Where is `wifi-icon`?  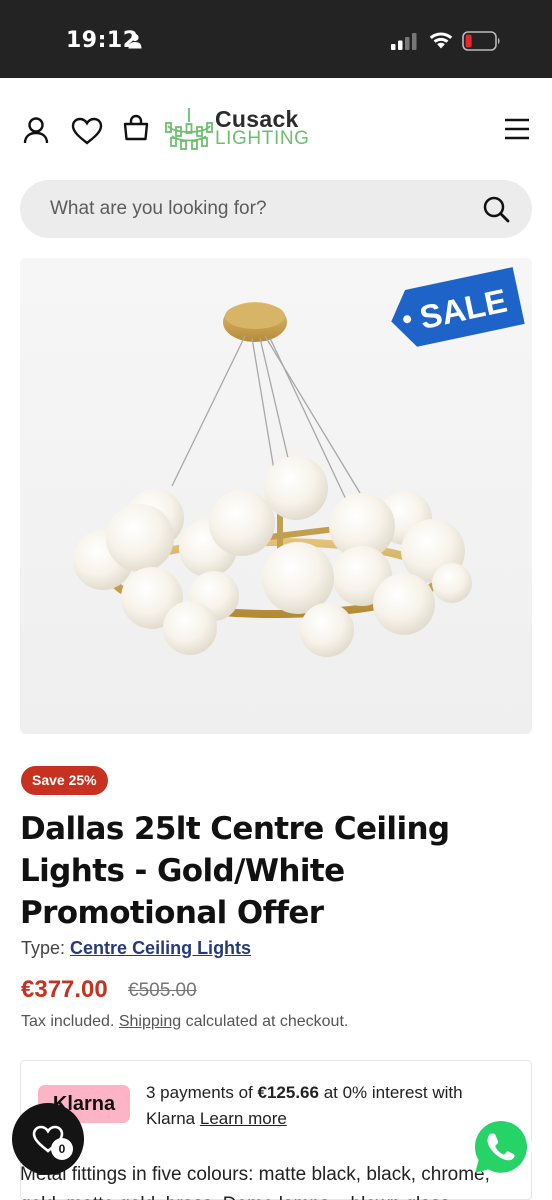 wifi-icon is located at coordinates (441, 40).